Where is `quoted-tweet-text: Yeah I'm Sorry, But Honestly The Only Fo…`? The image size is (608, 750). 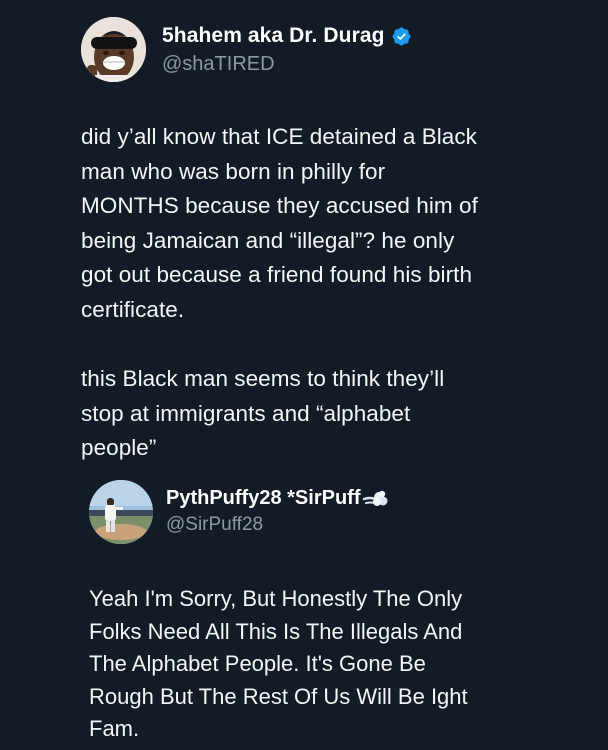
quoted-tweet-text: Yeah I'm Sorry, But Honestly The Only Fo… is located at coordinates (278, 663).